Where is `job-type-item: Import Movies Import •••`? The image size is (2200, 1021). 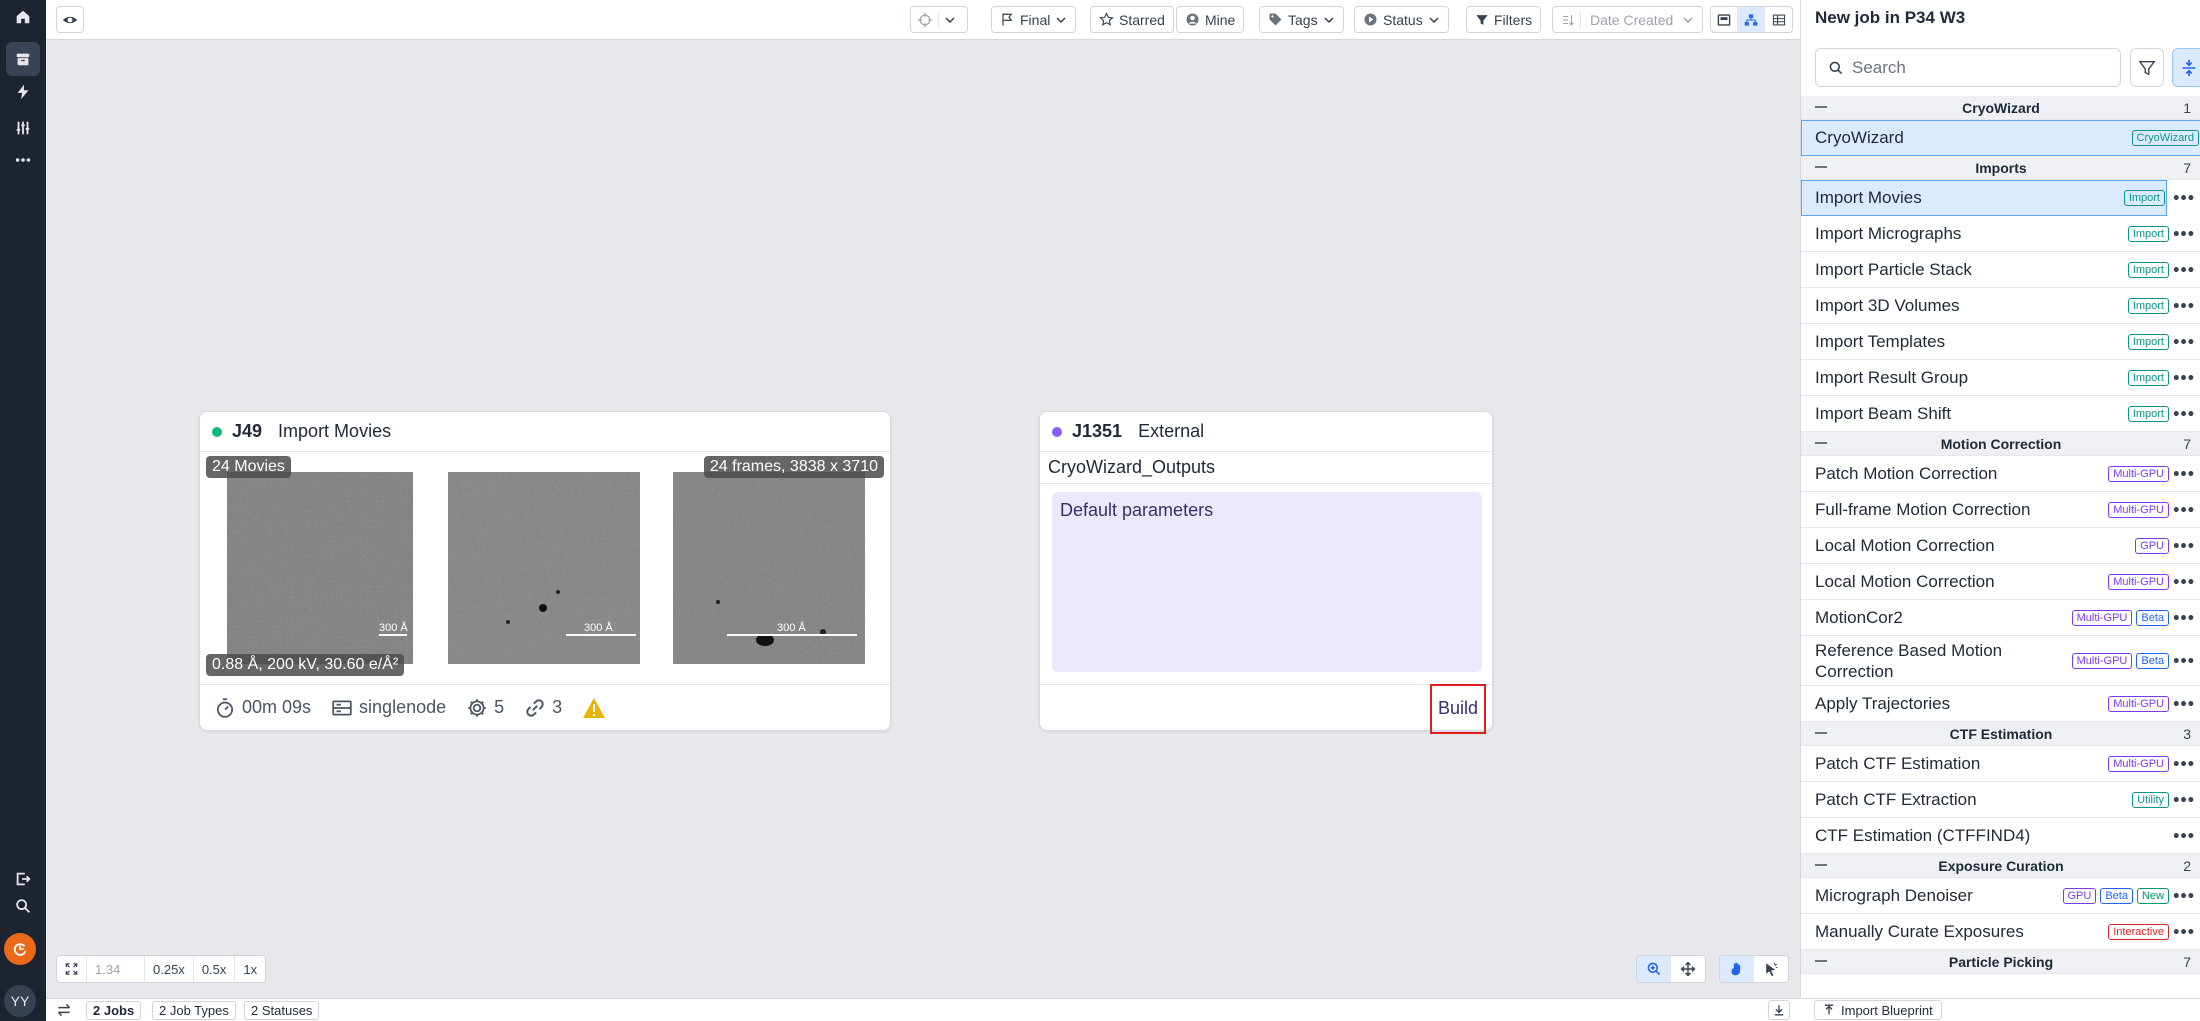
job-type-item: Import Movies Import ••• is located at coordinates (1997, 198).